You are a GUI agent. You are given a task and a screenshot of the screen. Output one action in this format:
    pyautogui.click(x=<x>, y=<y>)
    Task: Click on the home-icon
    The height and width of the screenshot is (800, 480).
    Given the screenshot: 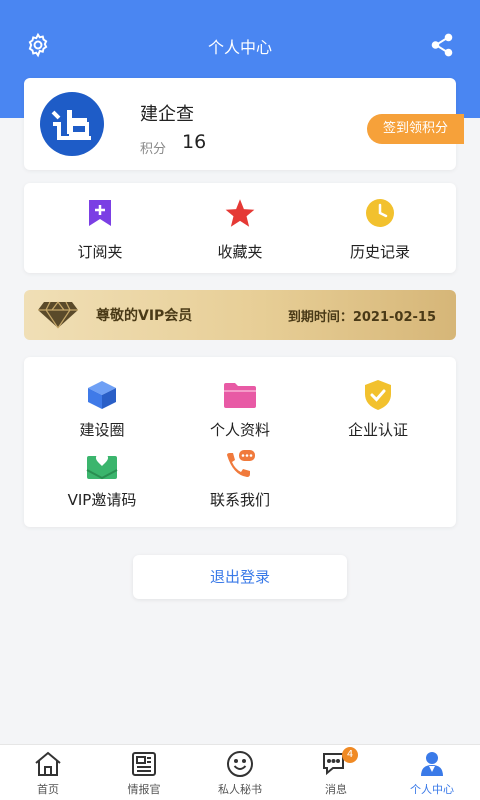 What is the action you would take?
    pyautogui.click(x=48, y=764)
    